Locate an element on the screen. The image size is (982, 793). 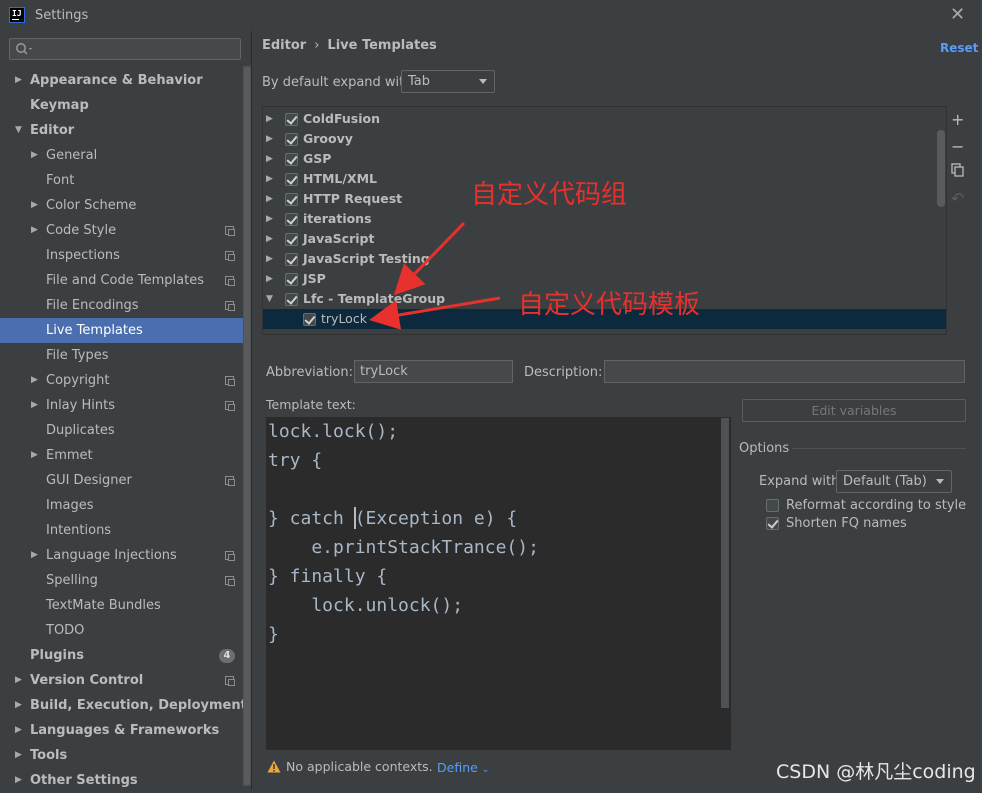
project-scope-icon is located at coordinates (230, 481).